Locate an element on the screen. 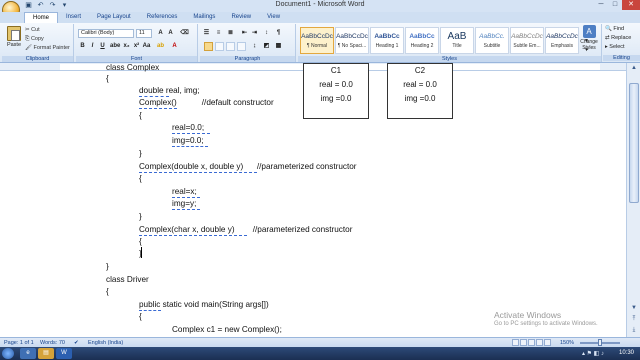 Image resolution: width=640 pixels, height=360 pixels. bullets-icon: ☰ is located at coordinates (206, 33).